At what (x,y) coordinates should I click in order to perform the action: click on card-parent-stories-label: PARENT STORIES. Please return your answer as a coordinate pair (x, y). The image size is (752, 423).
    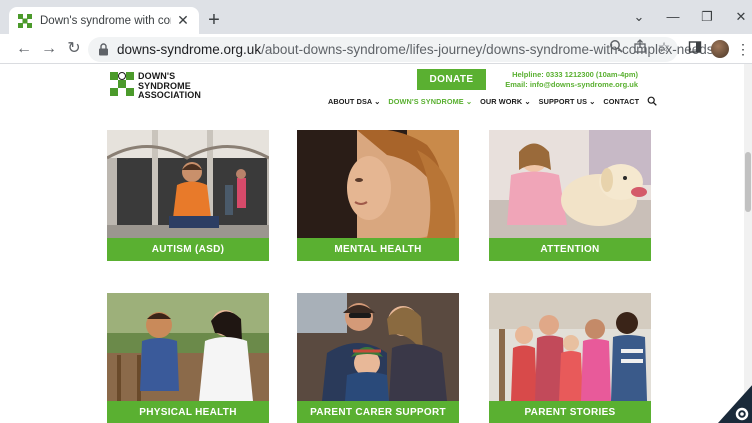
    Looking at the image, I should click on (570, 412).